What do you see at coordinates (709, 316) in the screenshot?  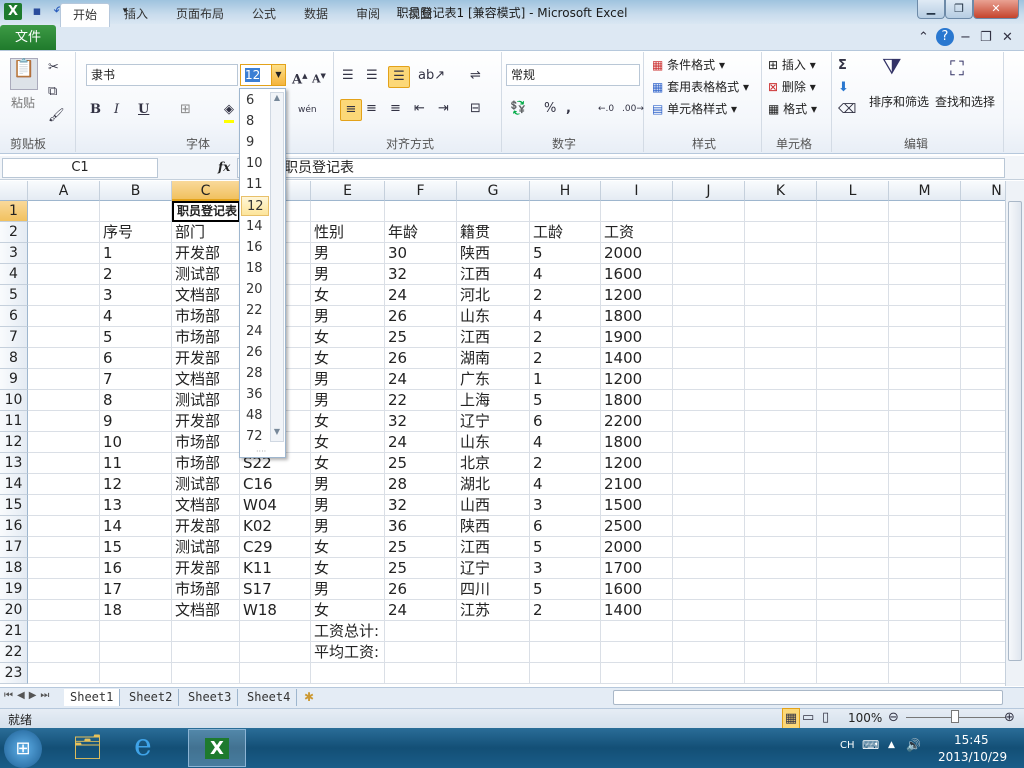 I see `cell-J6` at bounding box center [709, 316].